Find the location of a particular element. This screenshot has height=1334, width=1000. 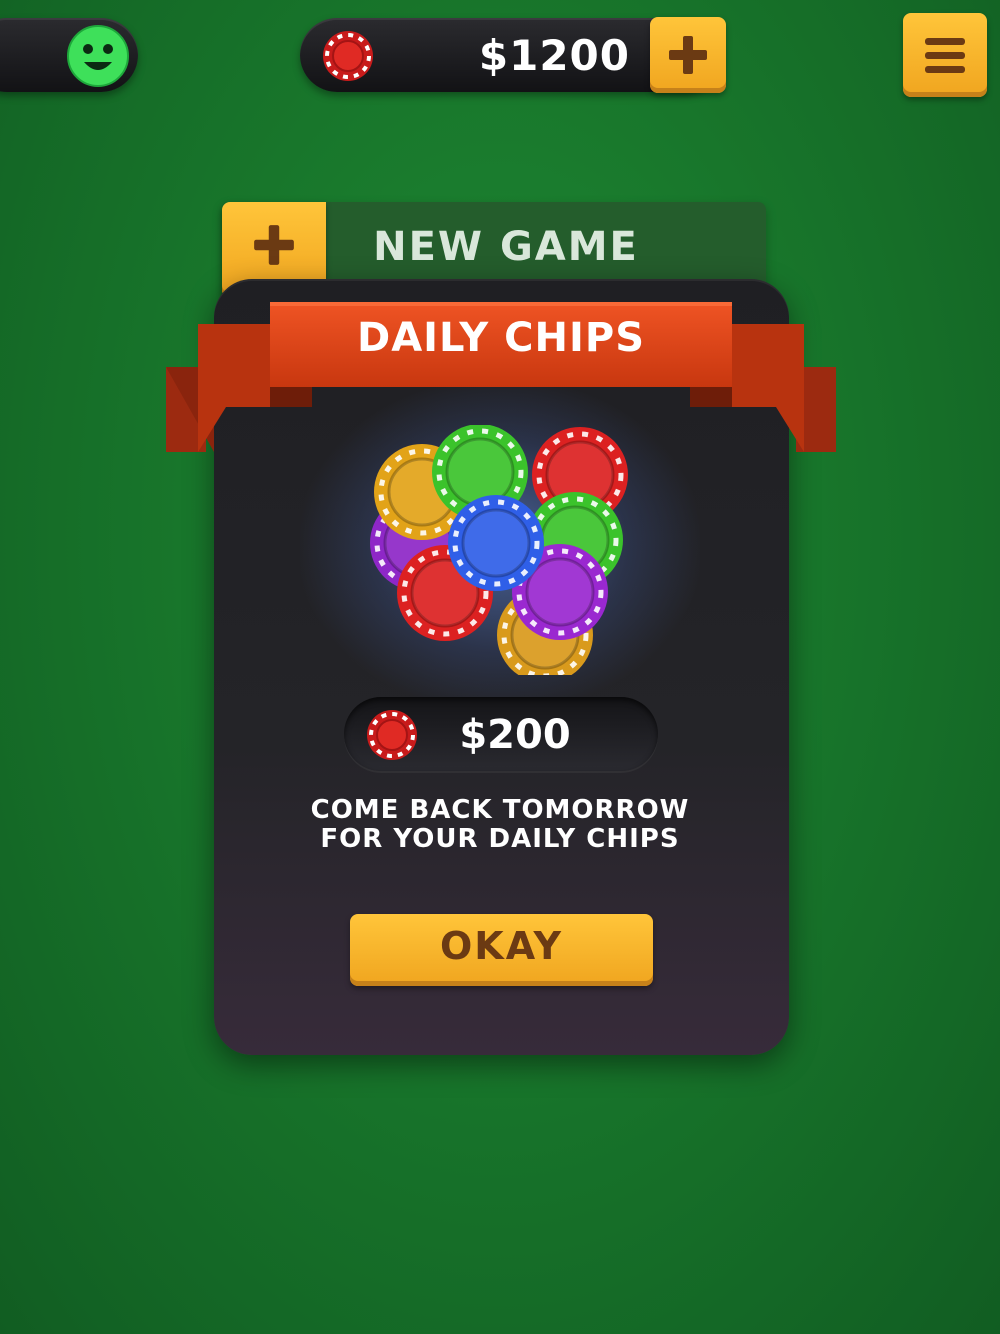

player-avatar is located at coordinates (98, 56).